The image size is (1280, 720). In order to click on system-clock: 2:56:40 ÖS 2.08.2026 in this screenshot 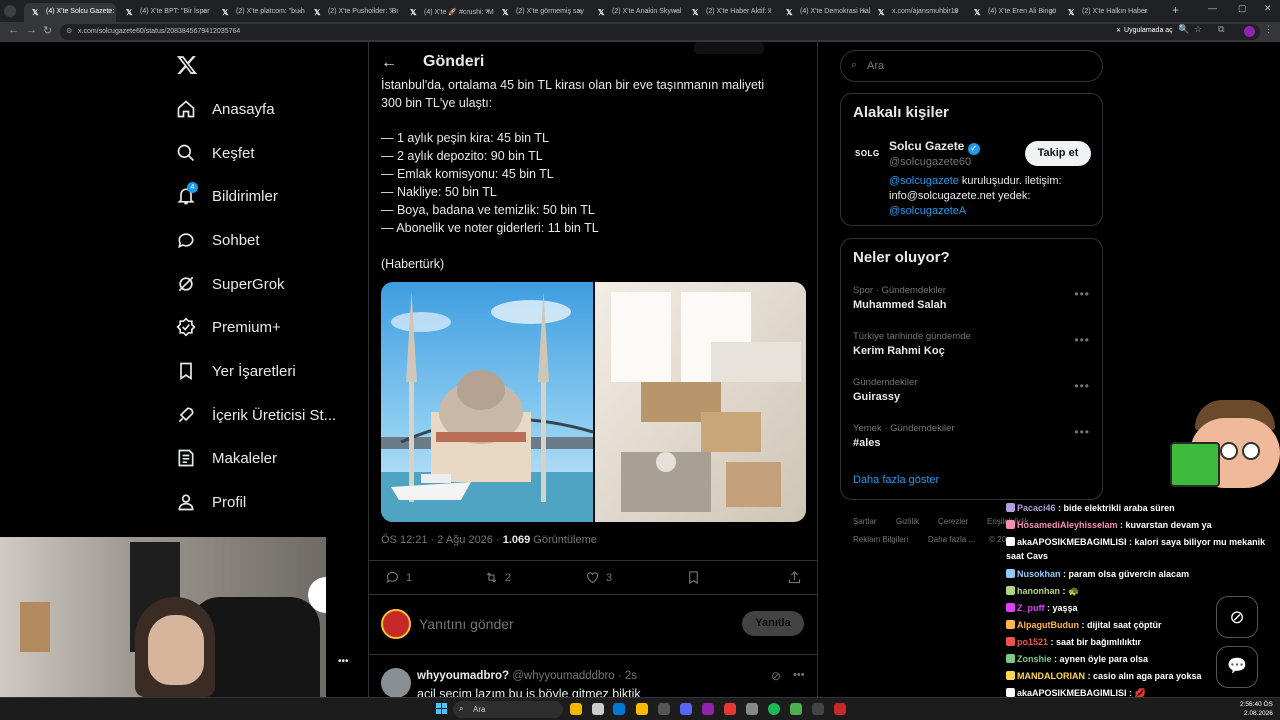, I will do `click(1256, 709)`.